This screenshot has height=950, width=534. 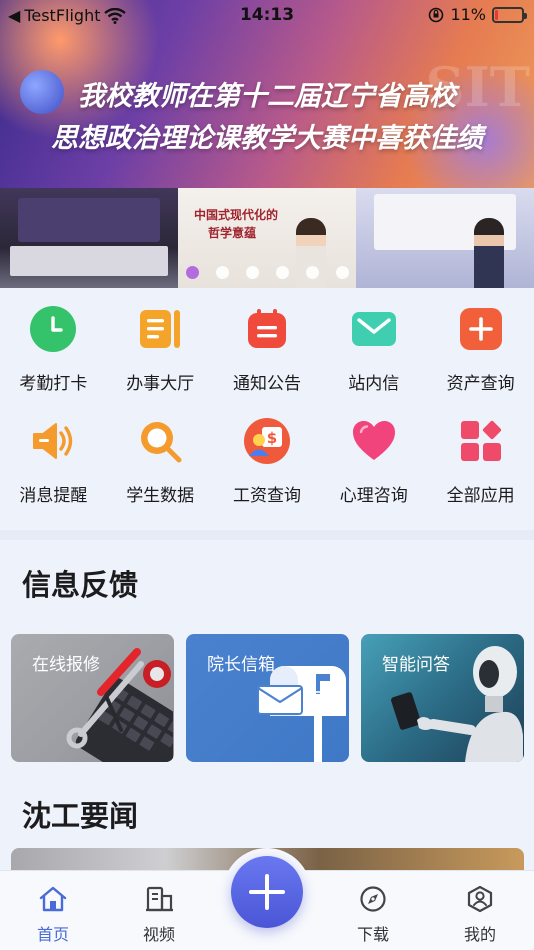 I want to click on clock-icon, so click(x=53, y=329).